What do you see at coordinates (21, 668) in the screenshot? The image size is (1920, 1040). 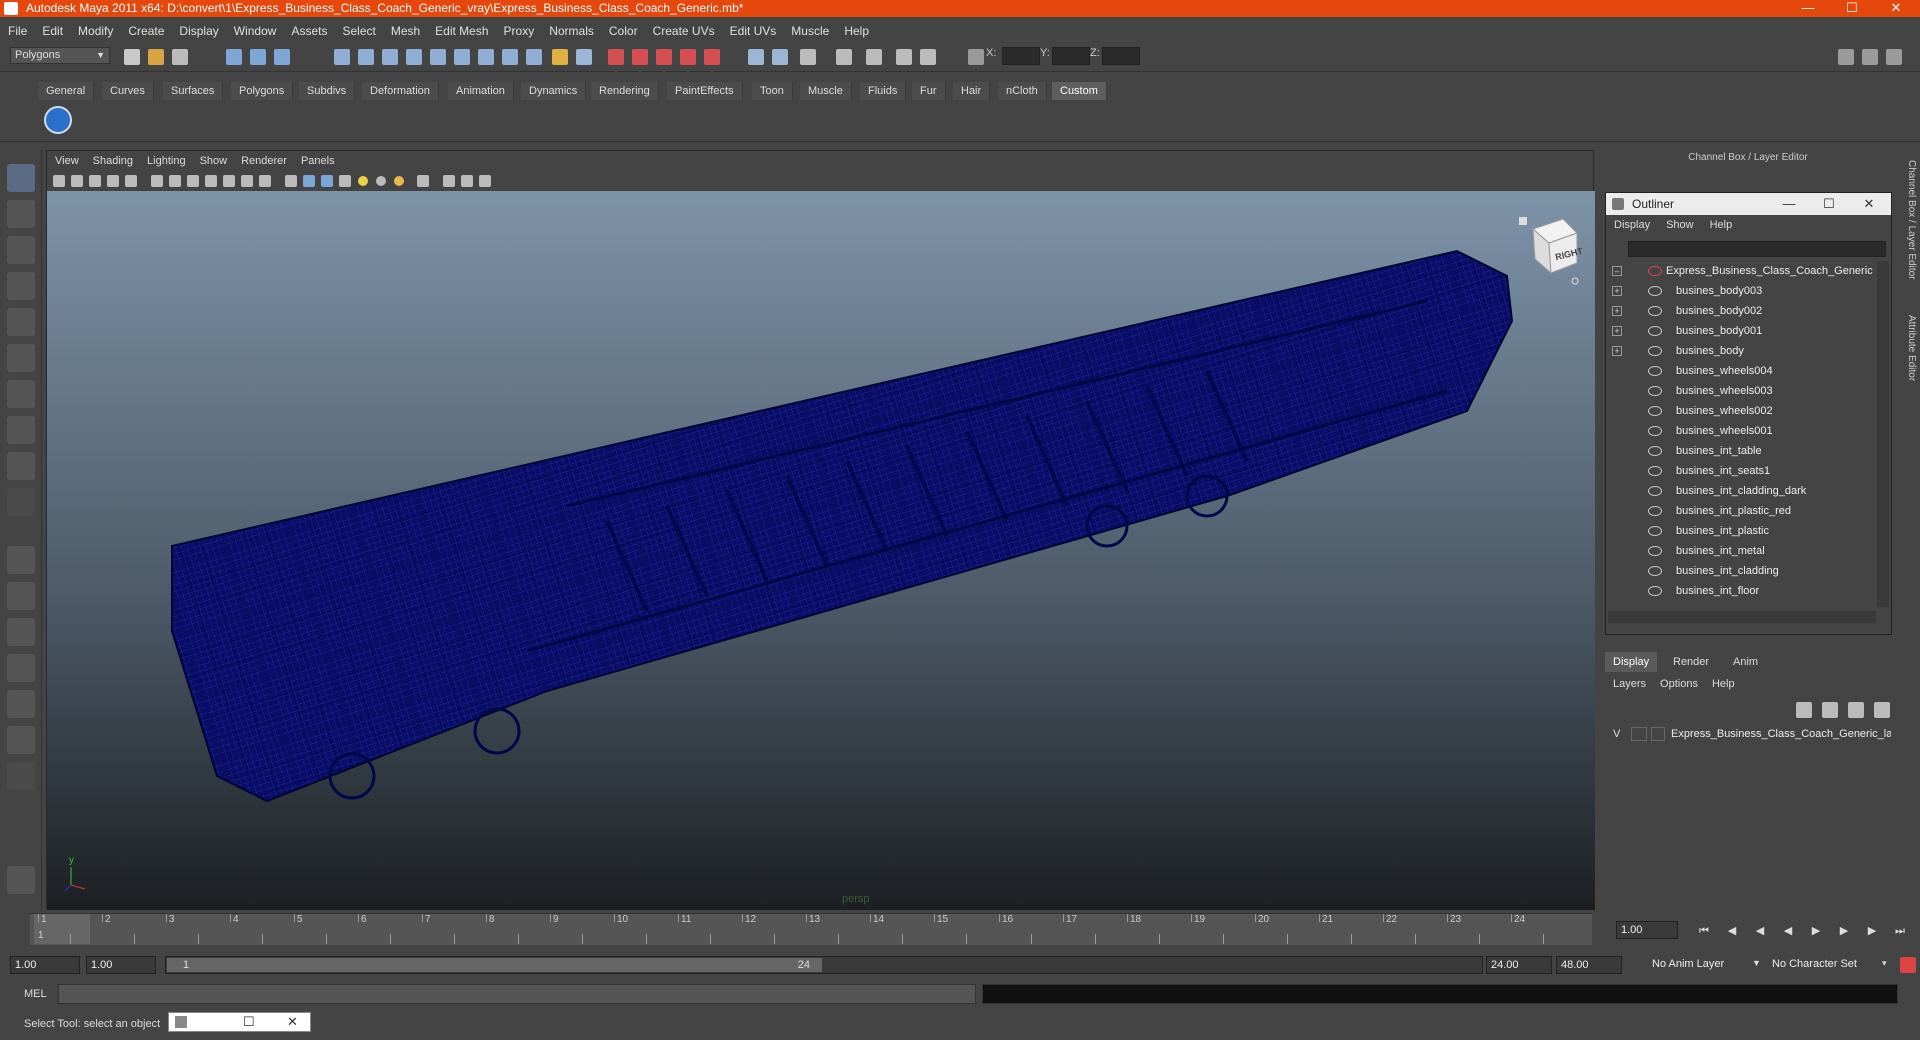 I see `perspective-graph-layout-icon` at bounding box center [21, 668].